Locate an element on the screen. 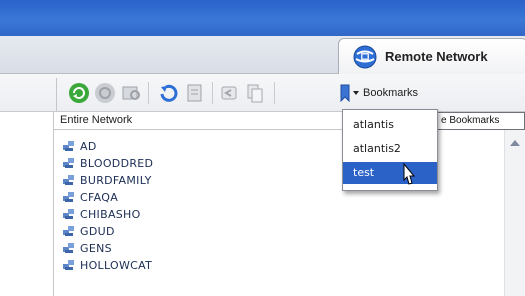 The height and width of the screenshot is (296, 525). list-item: GDUD is located at coordinates (88, 231).